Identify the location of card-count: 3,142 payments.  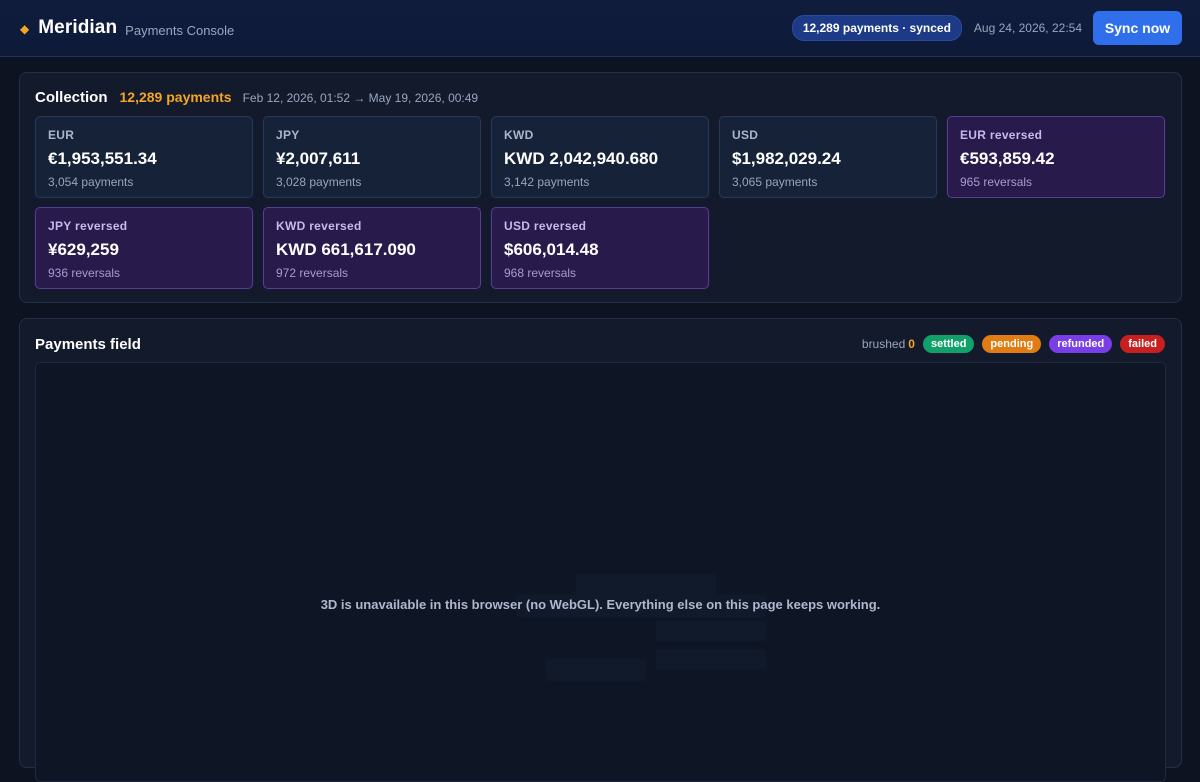
(547, 182).